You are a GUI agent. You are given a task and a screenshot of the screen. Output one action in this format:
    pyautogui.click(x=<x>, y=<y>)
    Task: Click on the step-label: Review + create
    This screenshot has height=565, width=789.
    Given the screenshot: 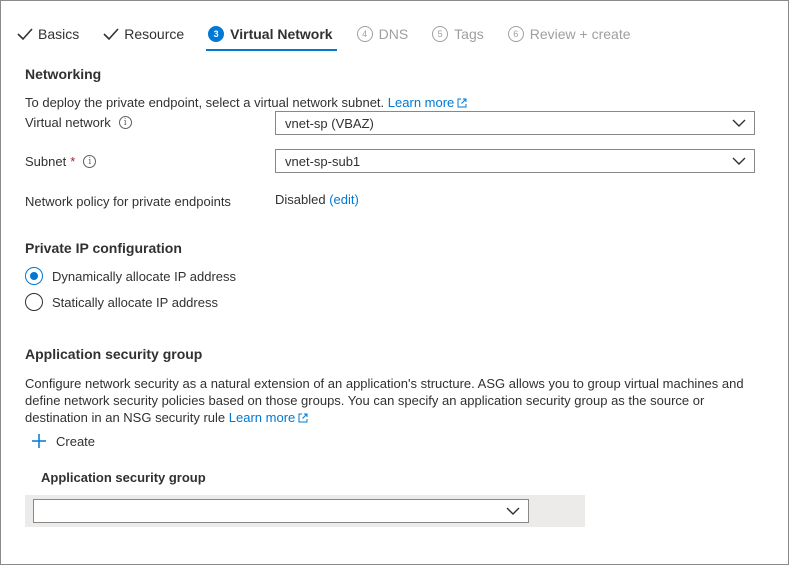 What is the action you would take?
    pyautogui.click(x=580, y=34)
    